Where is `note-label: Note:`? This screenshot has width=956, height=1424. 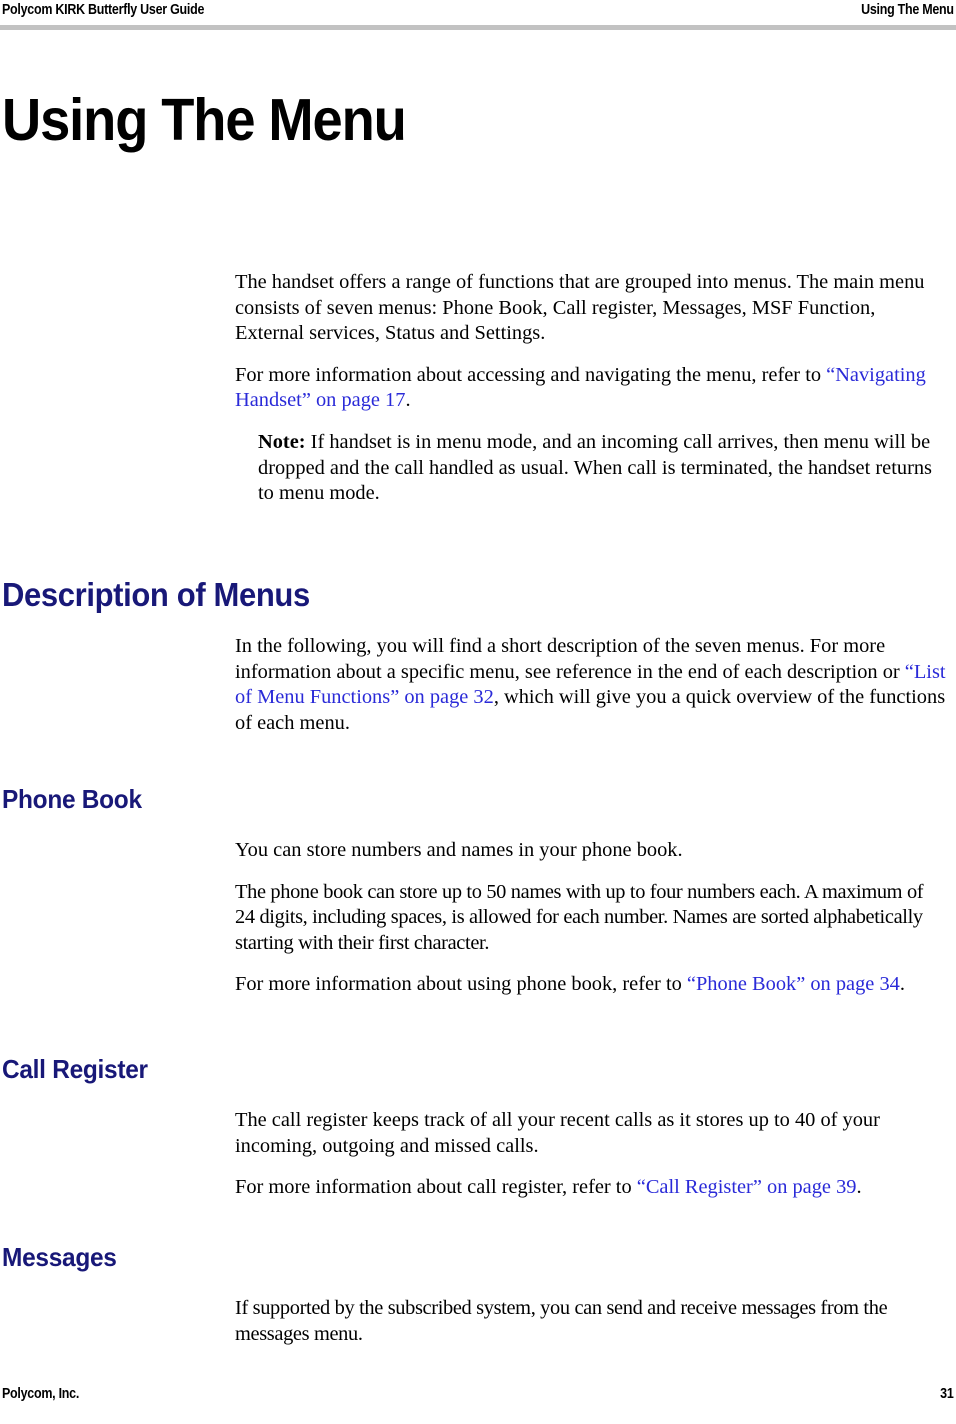 note-label: Note: is located at coordinates (282, 441).